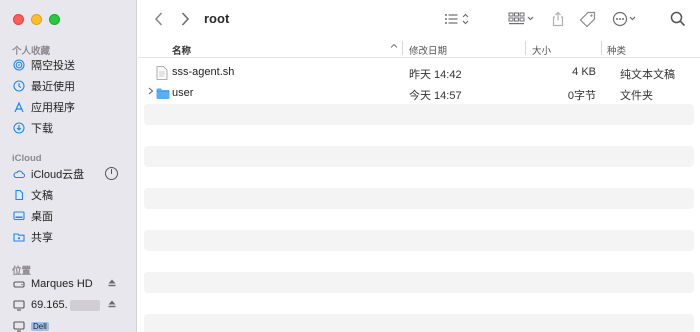 Image resolution: width=700 pixels, height=332 pixels. What do you see at coordinates (54, 19) in the screenshot?
I see `zoom-button` at bounding box center [54, 19].